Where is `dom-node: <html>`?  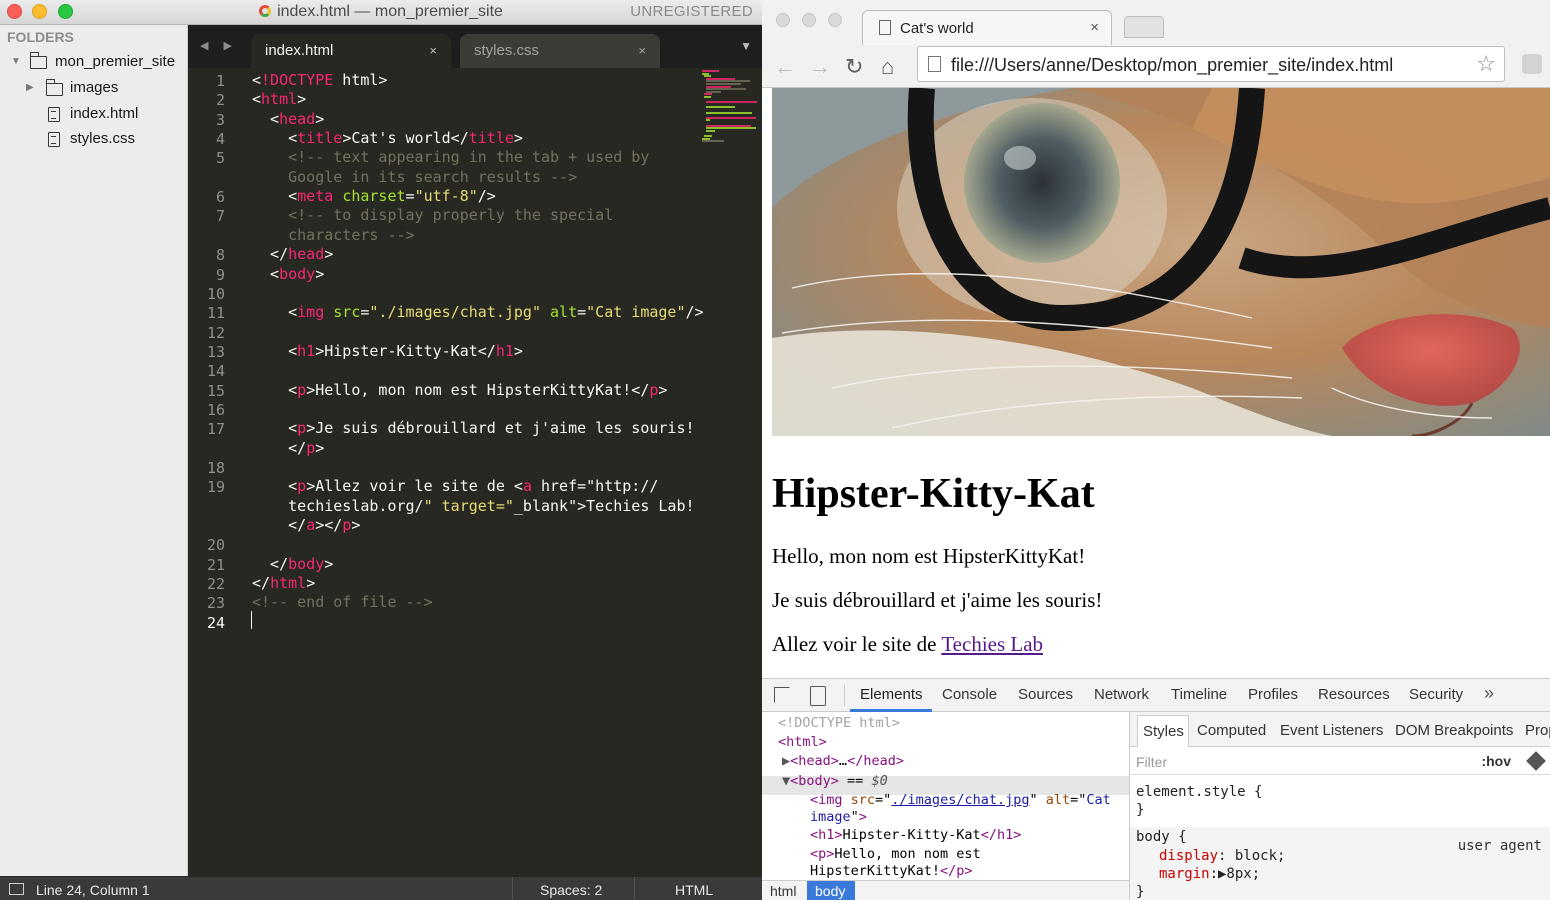
dom-node: <html> is located at coordinates (802, 742).